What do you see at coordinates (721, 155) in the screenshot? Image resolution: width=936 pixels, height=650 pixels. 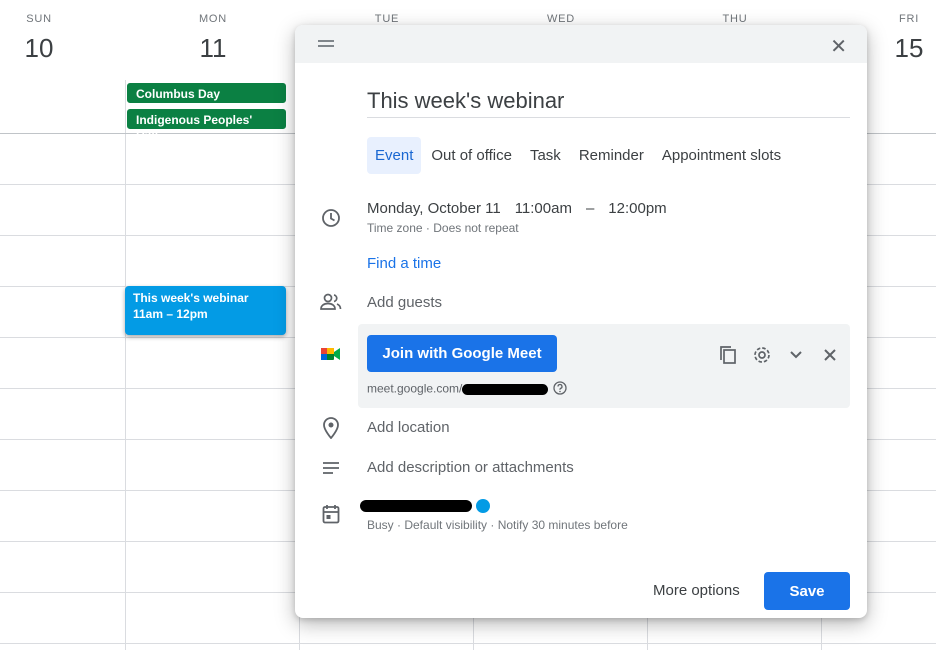 I see `tab-appointment-slots: Appointment slots` at bounding box center [721, 155].